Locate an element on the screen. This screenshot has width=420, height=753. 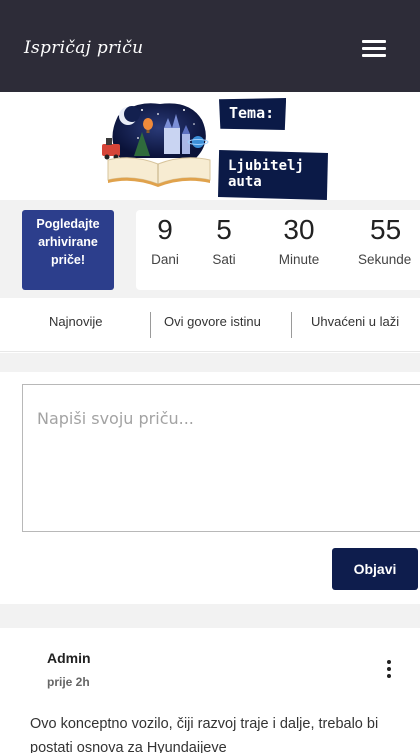
countdown-minutes: 30 Minute is located at coordinates (299, 239).